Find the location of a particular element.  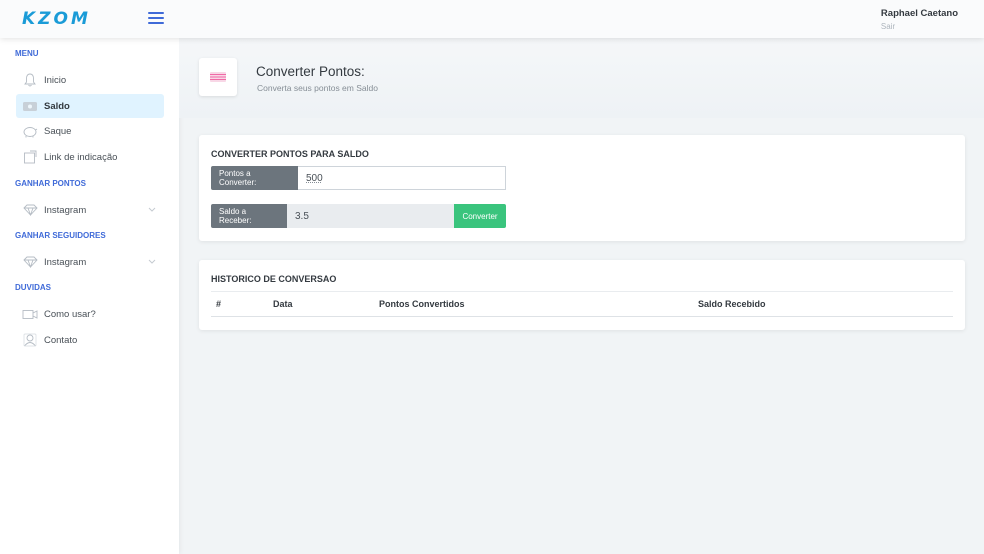

page-subtitle: Converta seus pontos em Saldo is located at coordinates (317, 88).